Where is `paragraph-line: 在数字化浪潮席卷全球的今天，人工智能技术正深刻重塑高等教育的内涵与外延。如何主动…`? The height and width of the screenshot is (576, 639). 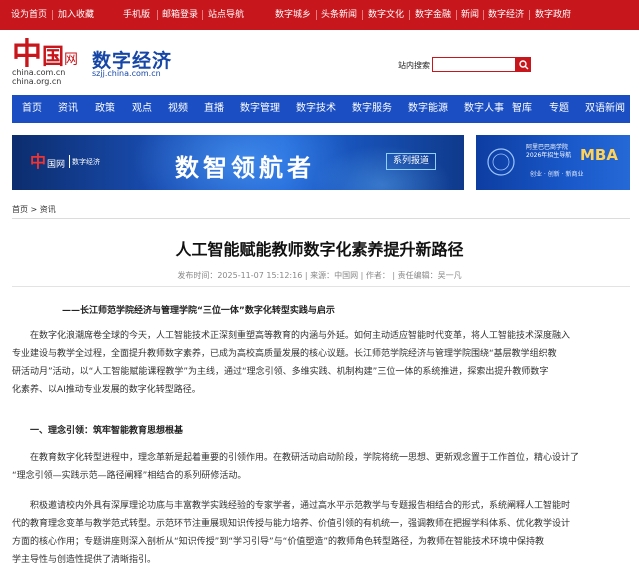
paragraph-line: 在数字化浪潮席卷全球的今天，人工智能技术正深刻重塑高等教育的内涵与外延。如何主动… is located at coordinates (300, 336).